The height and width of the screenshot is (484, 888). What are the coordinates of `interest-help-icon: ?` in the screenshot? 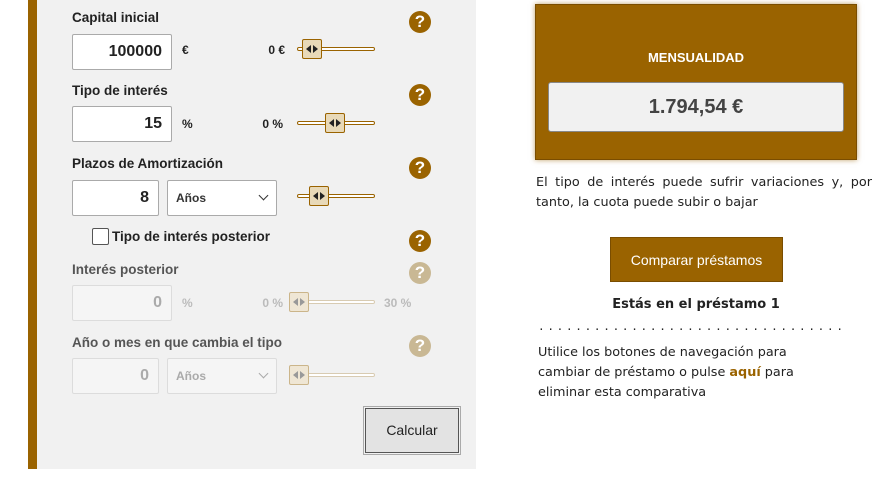 It's located at (420, 95).